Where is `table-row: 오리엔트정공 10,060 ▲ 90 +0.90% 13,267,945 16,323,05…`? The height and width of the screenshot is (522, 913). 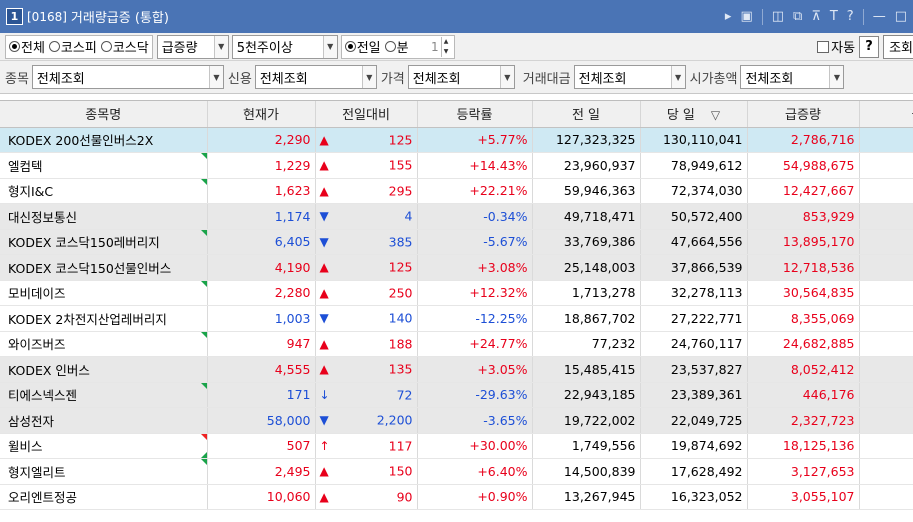
table-row: 오리엔트정공 10,060 ▲ 90 +0.90% 13,267,945 16,323,05… is located at coordinates (456, 497).